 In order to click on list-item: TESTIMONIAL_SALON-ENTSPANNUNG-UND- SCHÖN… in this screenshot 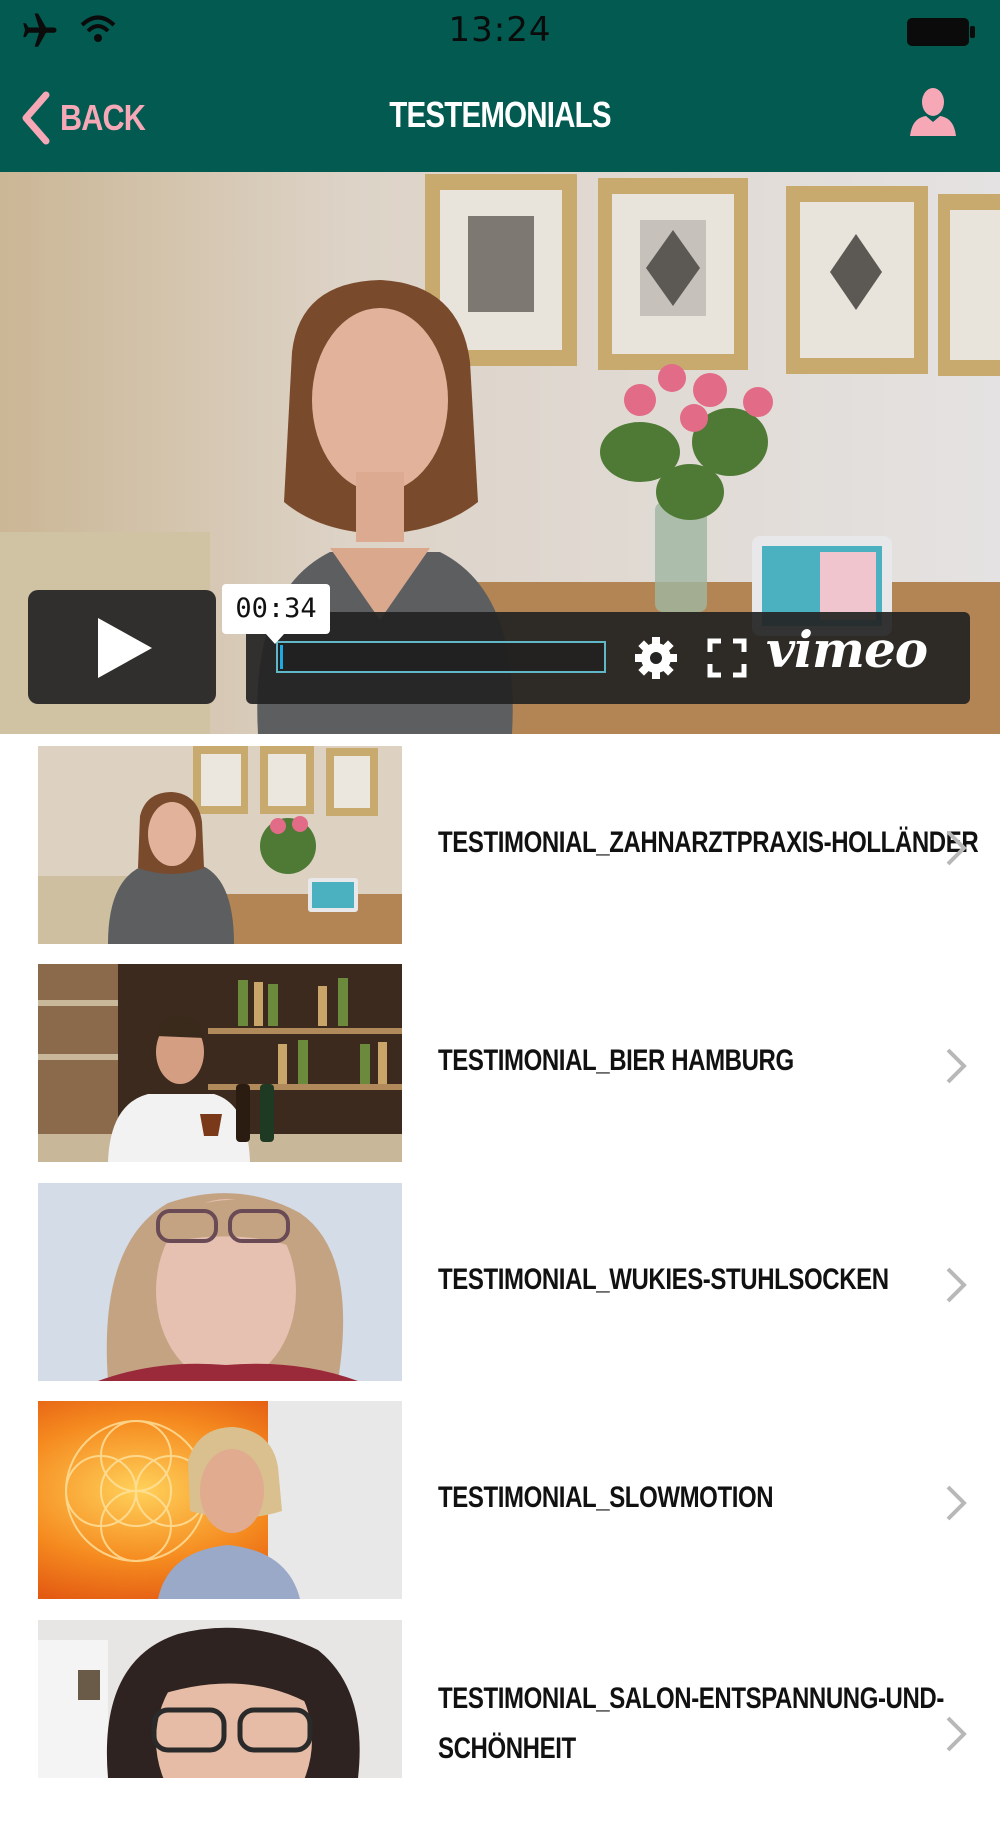, I will do `click(500, 1717)`.